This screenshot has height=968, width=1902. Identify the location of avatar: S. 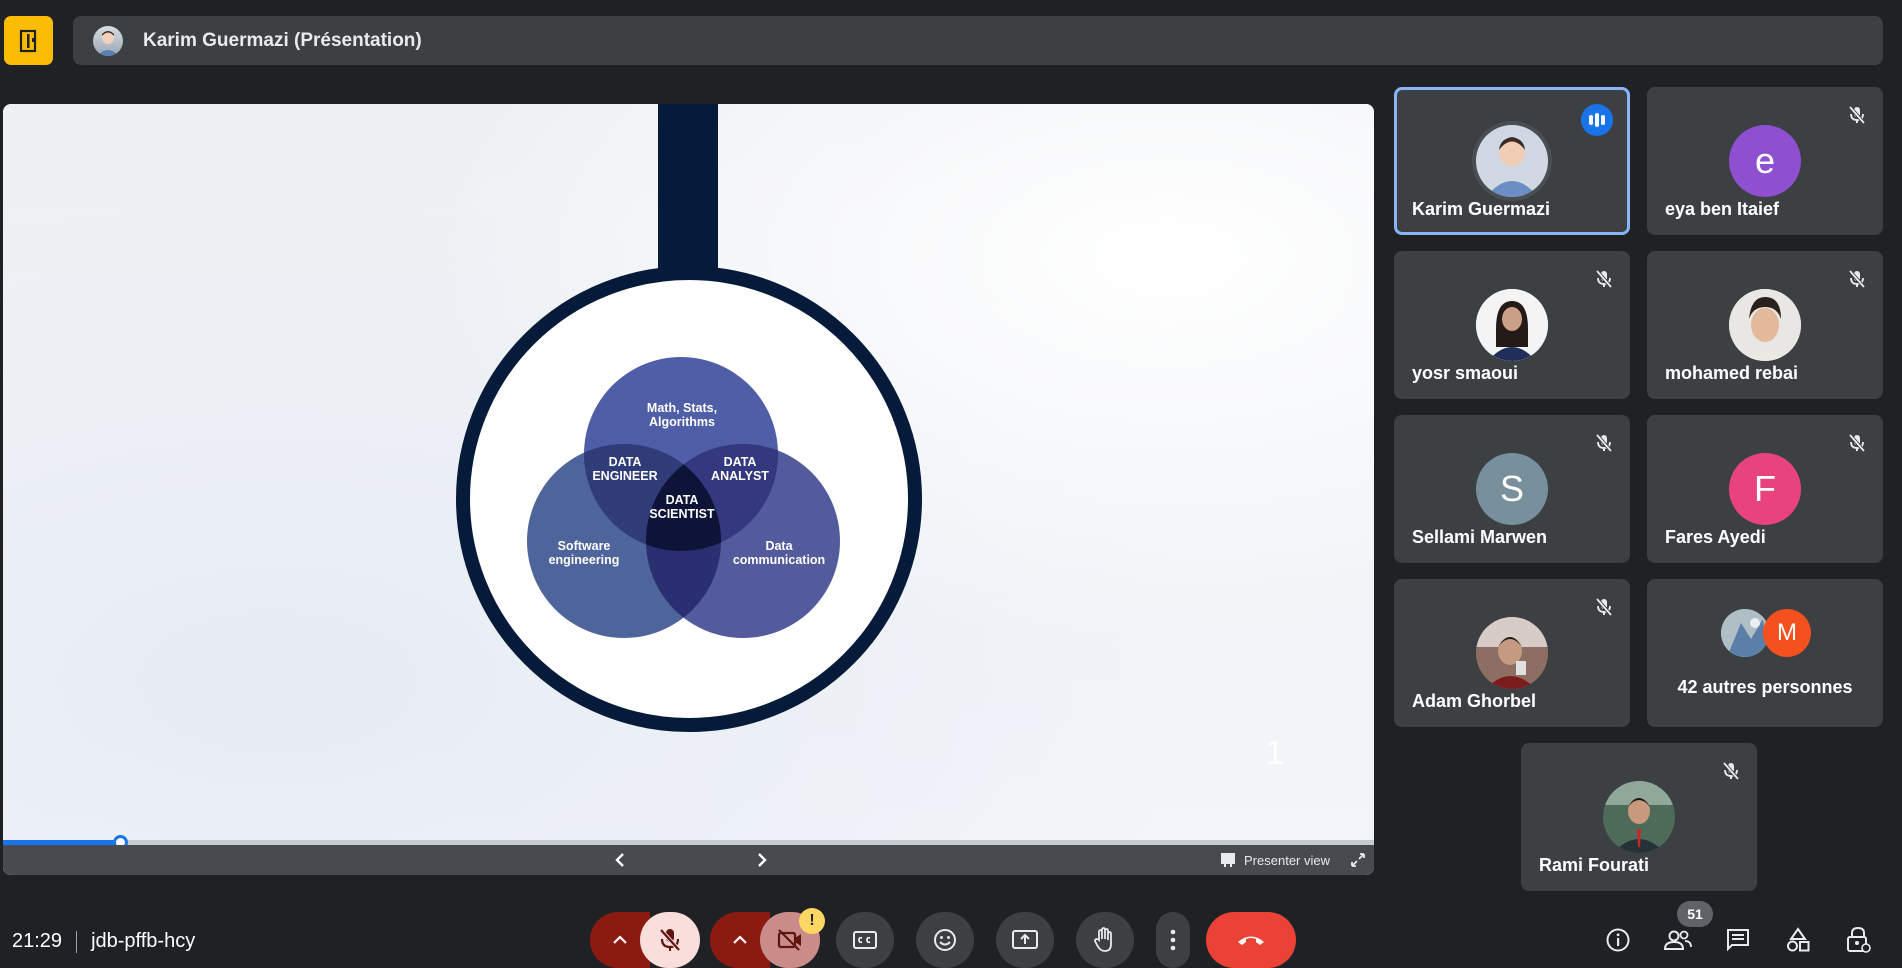
(1512, 489).